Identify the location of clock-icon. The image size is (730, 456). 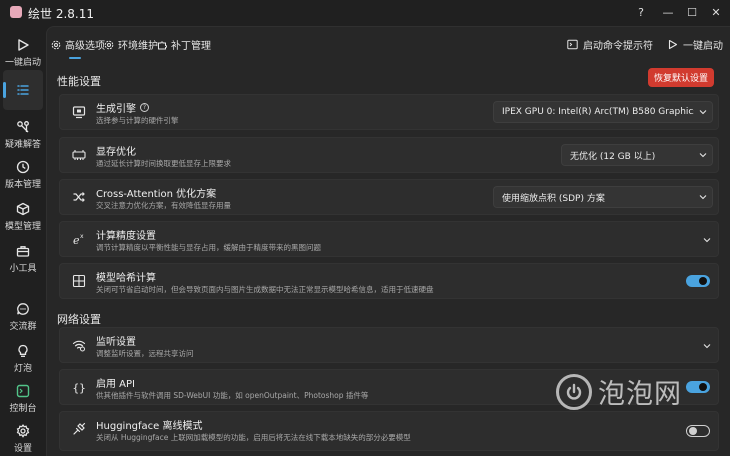
(23, 167).